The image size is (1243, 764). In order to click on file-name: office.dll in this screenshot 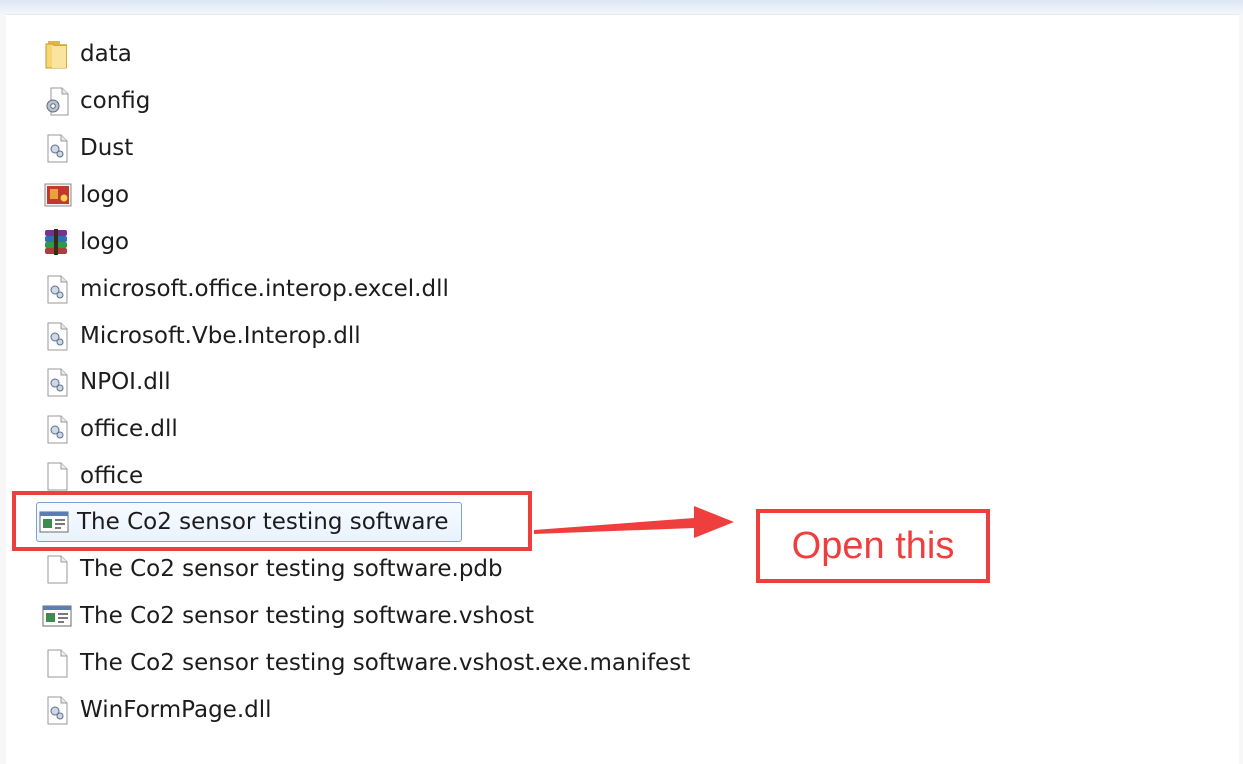, I will do `click(129, 428)`.